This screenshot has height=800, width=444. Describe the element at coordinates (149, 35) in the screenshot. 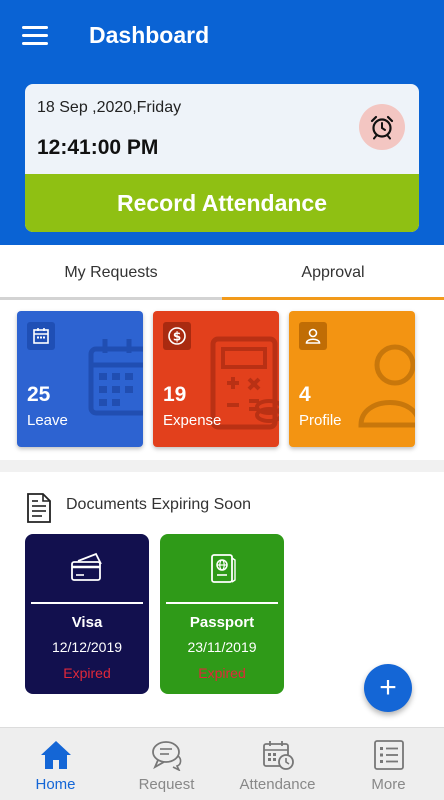

I see `page-title: Dashboard` at that location.